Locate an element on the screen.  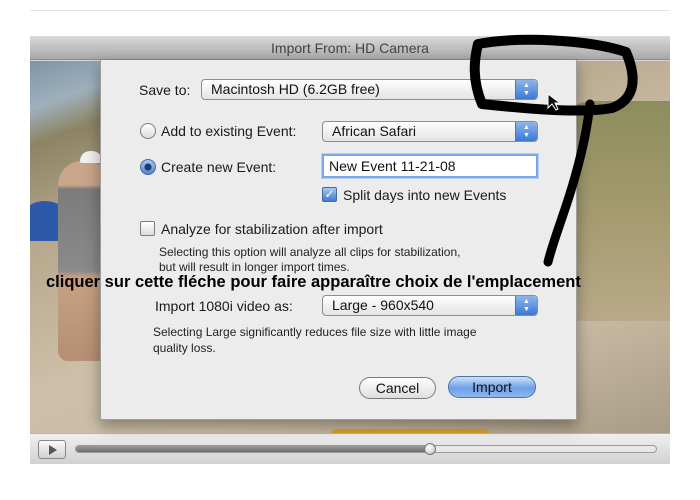
existing-event-popup: African Safari ▲ ▼ is located at coordinates (430, 131).